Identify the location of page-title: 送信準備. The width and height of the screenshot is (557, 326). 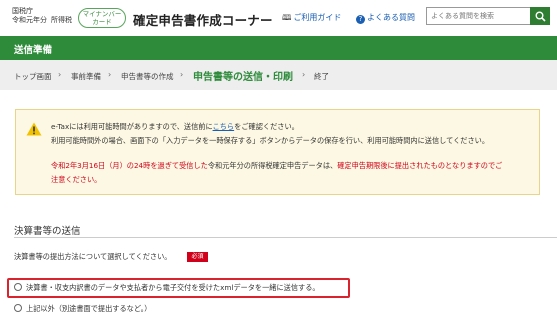
(33, 50).